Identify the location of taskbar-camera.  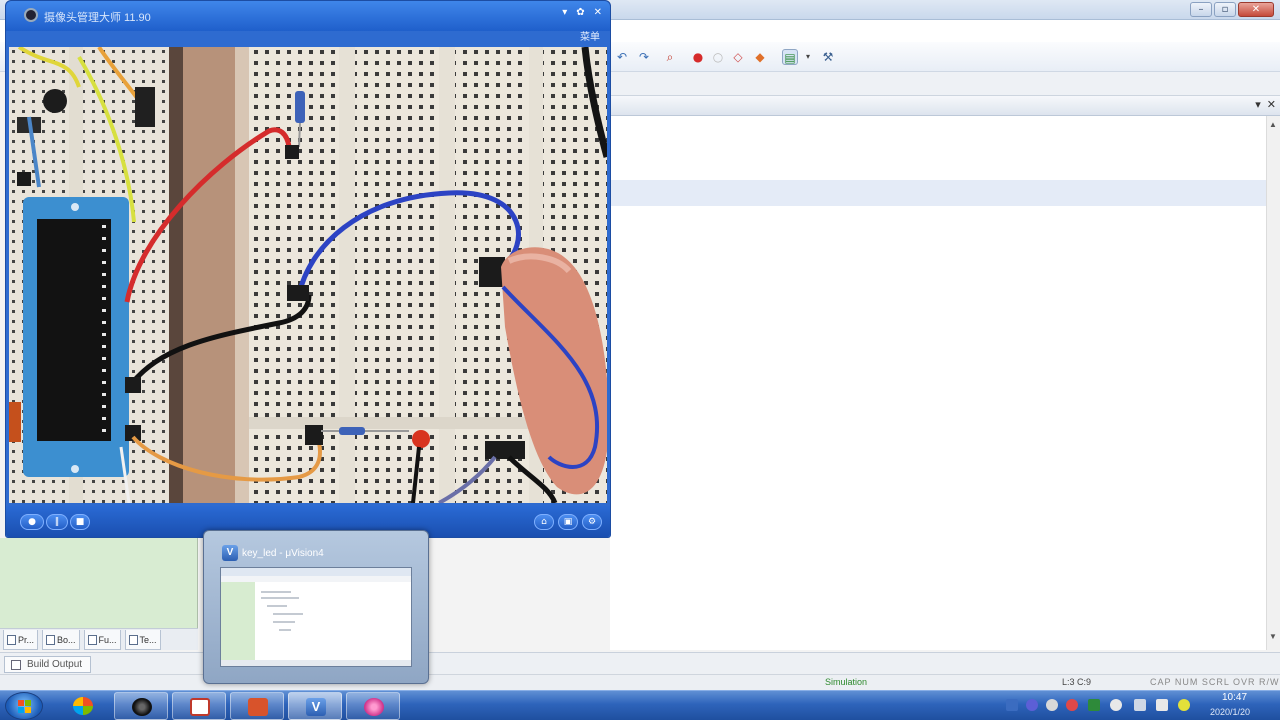
(373, 706).